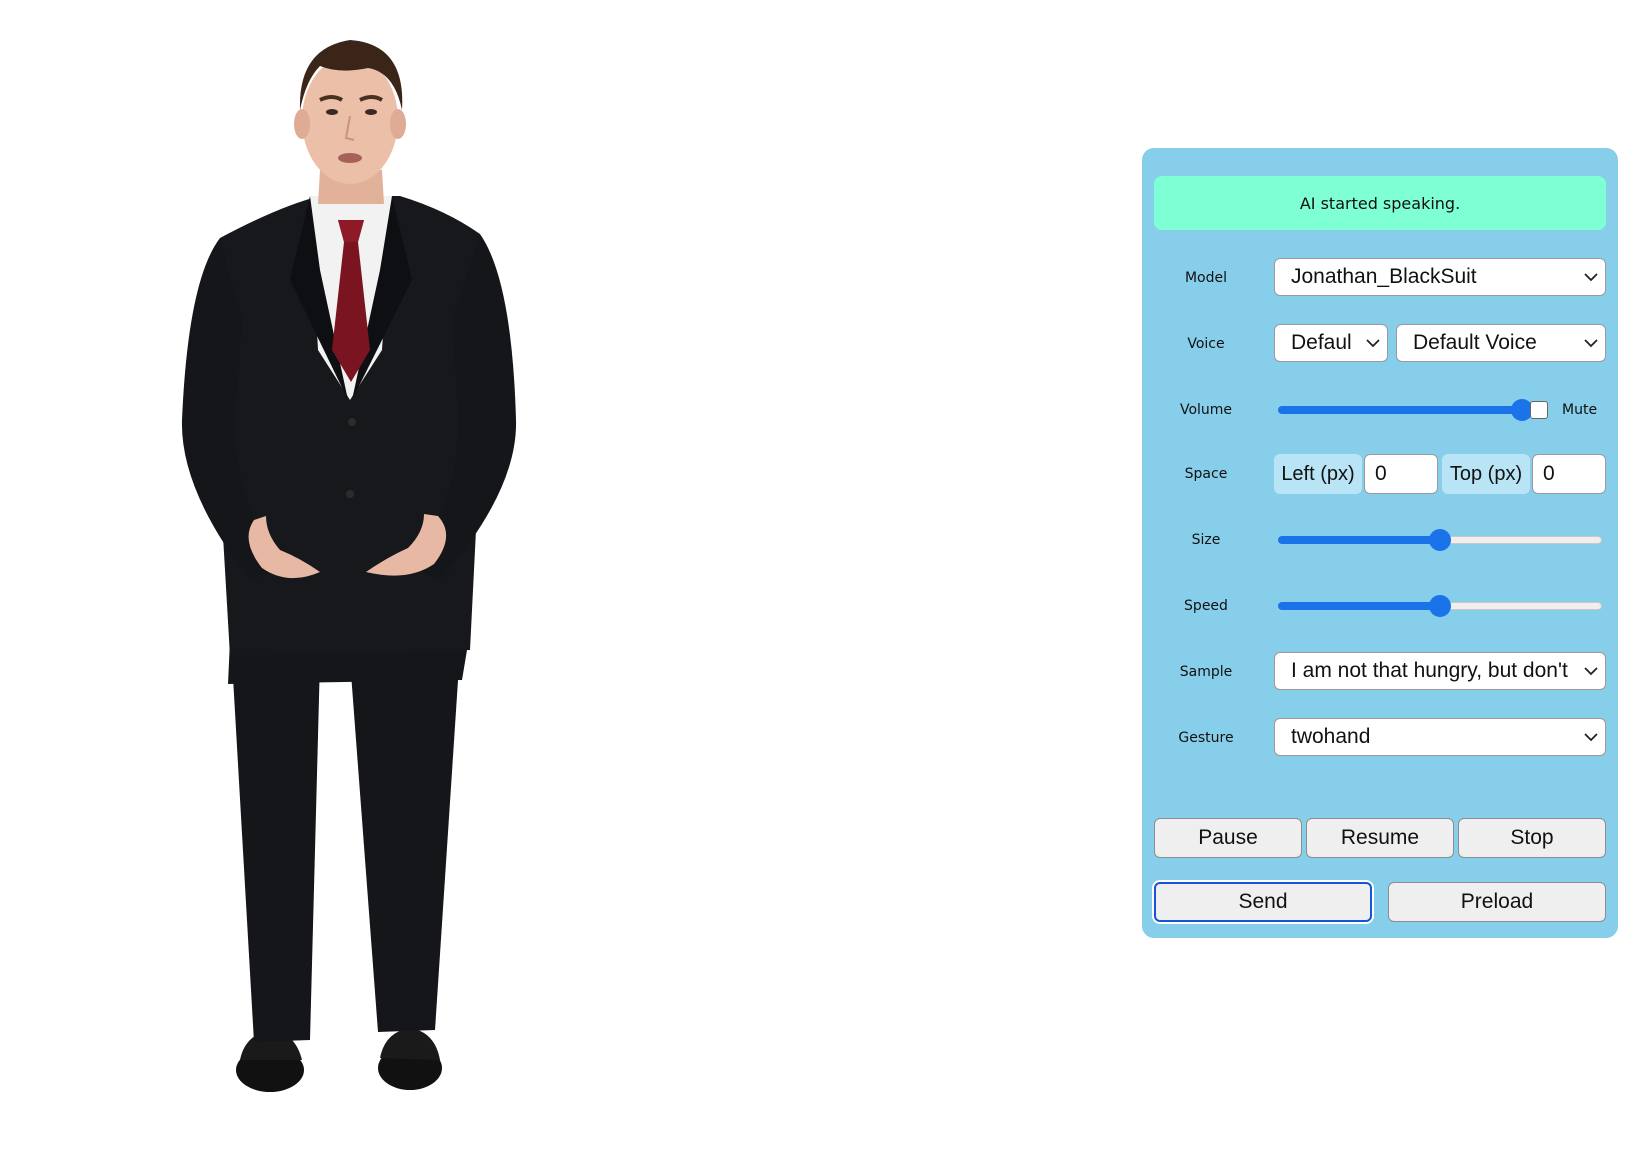 This screenshot has height=1166, width=1652. Describe the element at coordinates (1206, 540) in the screenshot. I see `size-label: Size` at that location.